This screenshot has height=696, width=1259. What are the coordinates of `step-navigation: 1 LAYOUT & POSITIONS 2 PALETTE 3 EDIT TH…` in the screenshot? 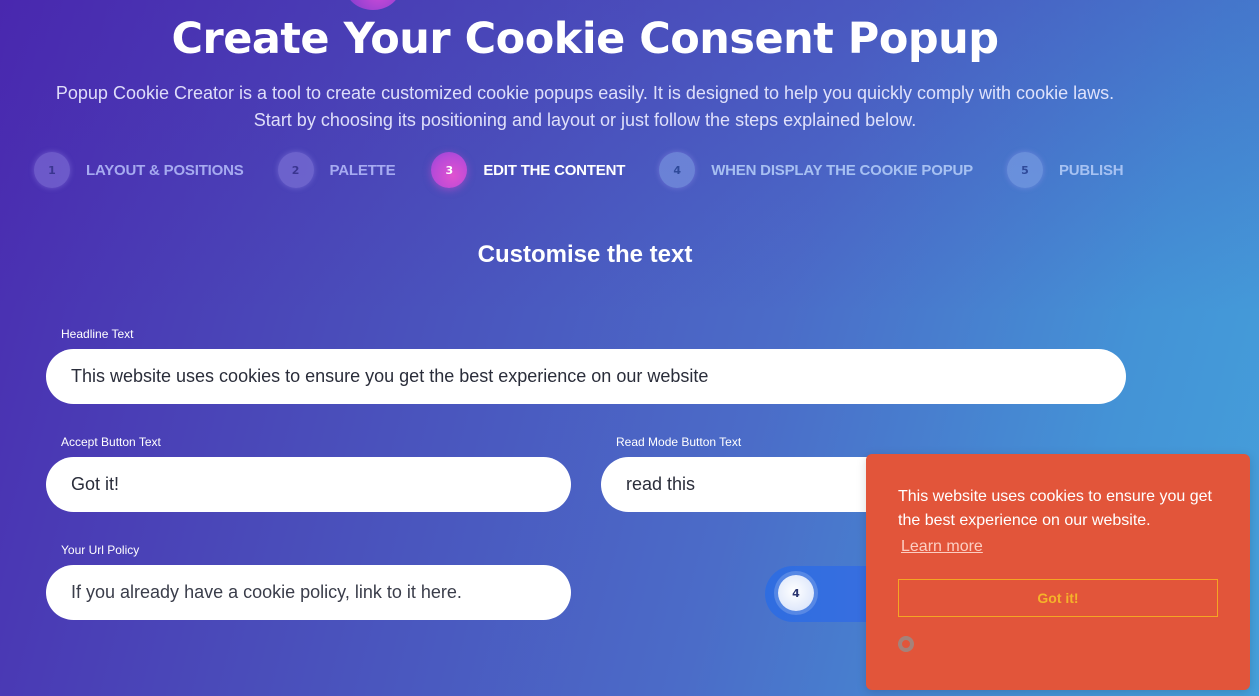 It's located at (595, 170).